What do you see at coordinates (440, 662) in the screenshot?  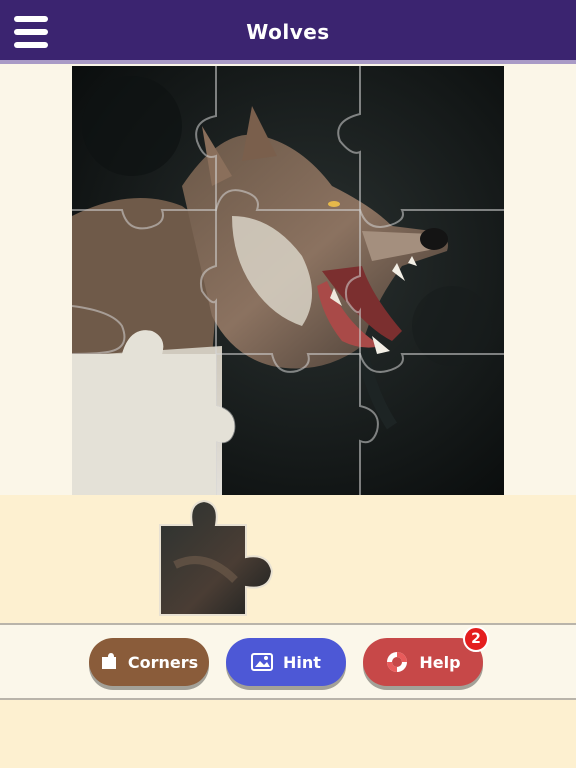 I see `help-button-label: Help` at bounding box center [440, 662].